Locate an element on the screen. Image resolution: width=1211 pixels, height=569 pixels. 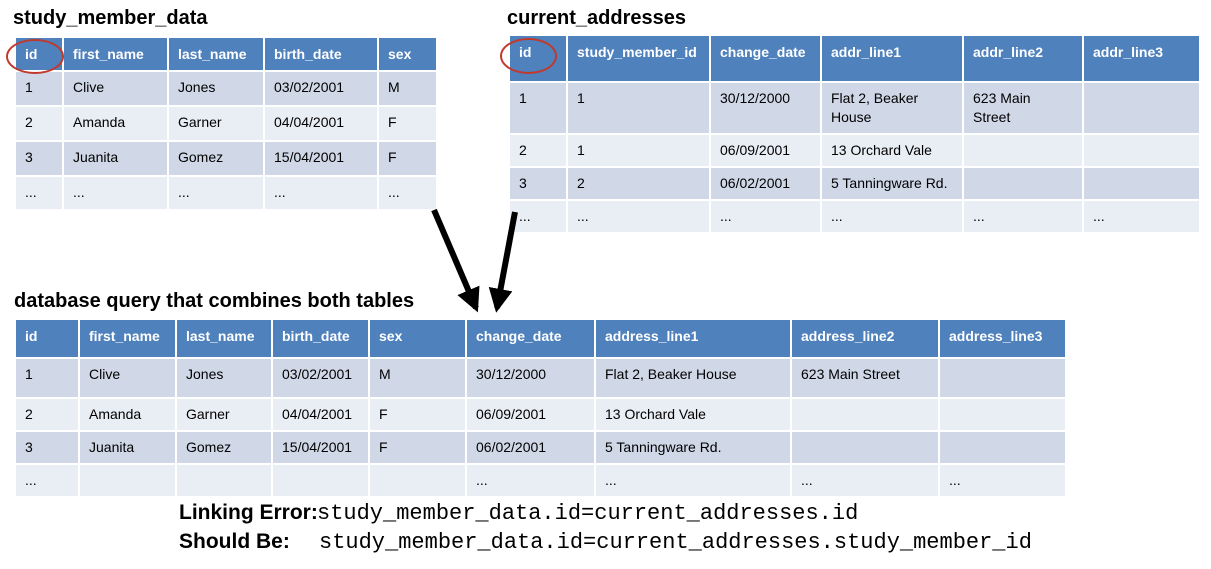
column-header: first_name is located at coordinates (128, 339).